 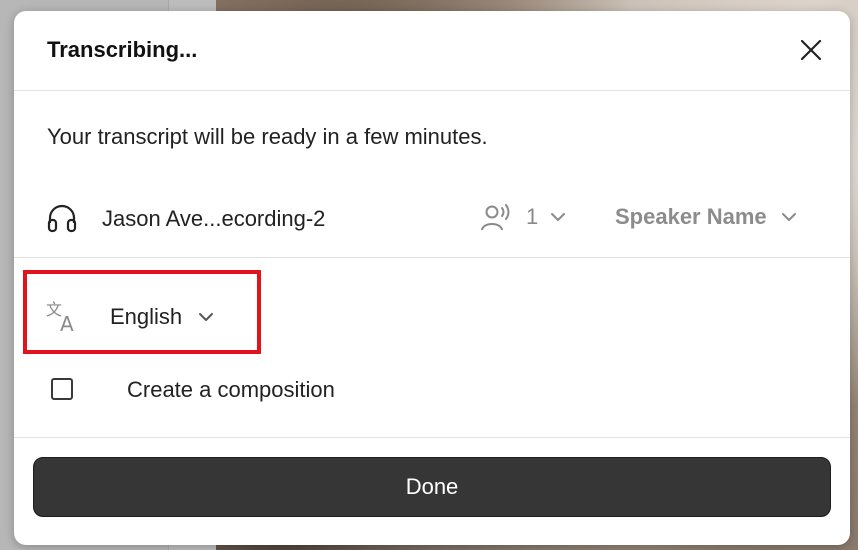 I want to click on done-button: Done, so click(x=432, y=487).